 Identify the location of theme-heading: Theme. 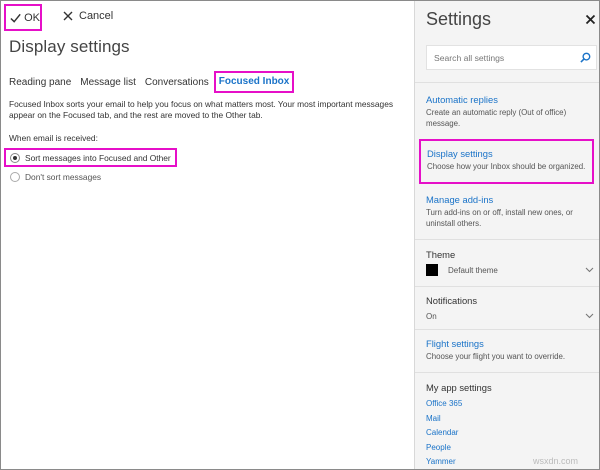
(441, 254).